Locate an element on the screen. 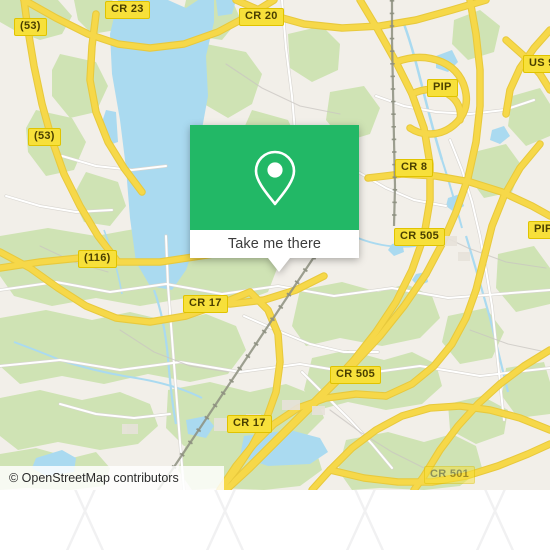 This screenshot has width=550, height=550. popup-header is located at coordinates (274, 177).